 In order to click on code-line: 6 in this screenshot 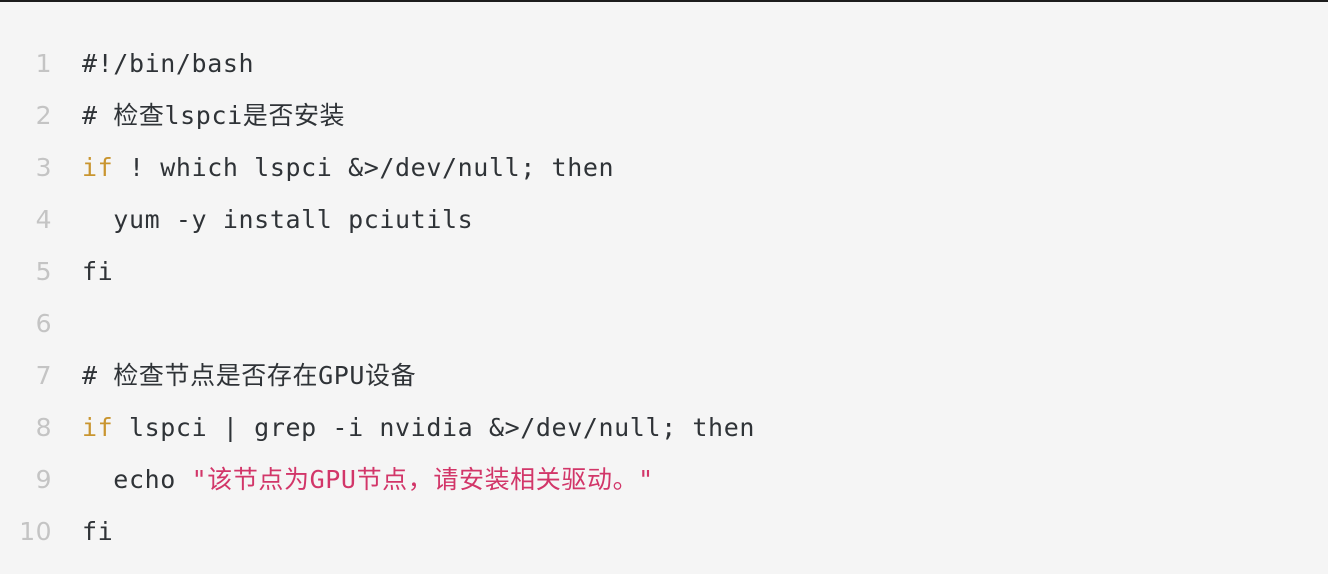, I will do `click(664, 324)`.